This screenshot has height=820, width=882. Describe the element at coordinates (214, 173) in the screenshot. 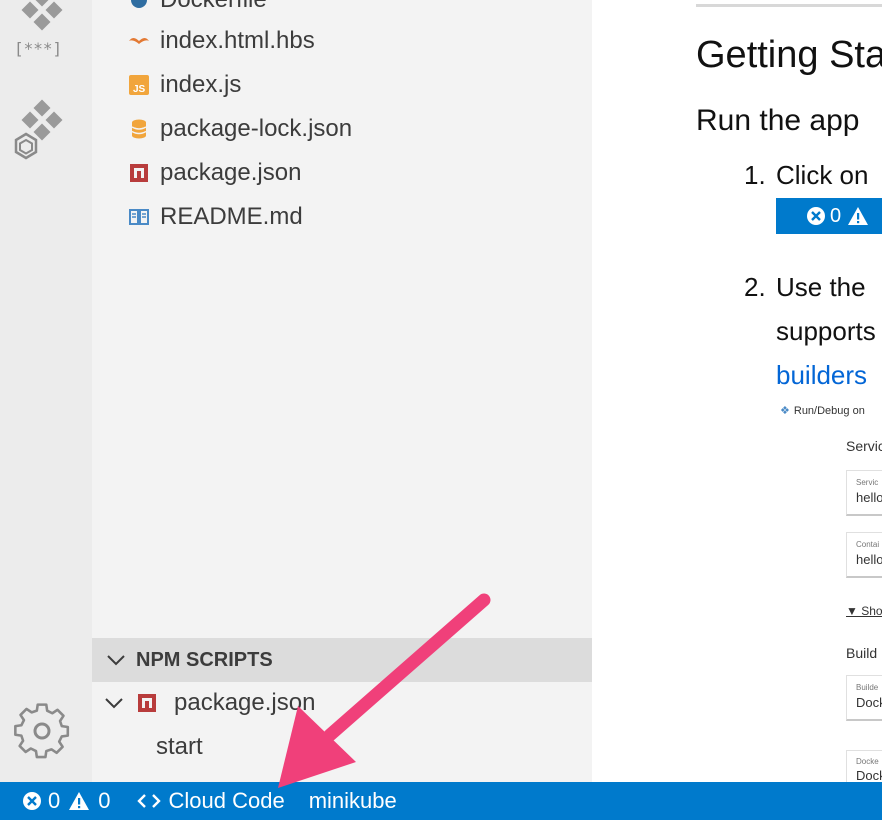

I see `file-item-package-json: package.json` at that location.